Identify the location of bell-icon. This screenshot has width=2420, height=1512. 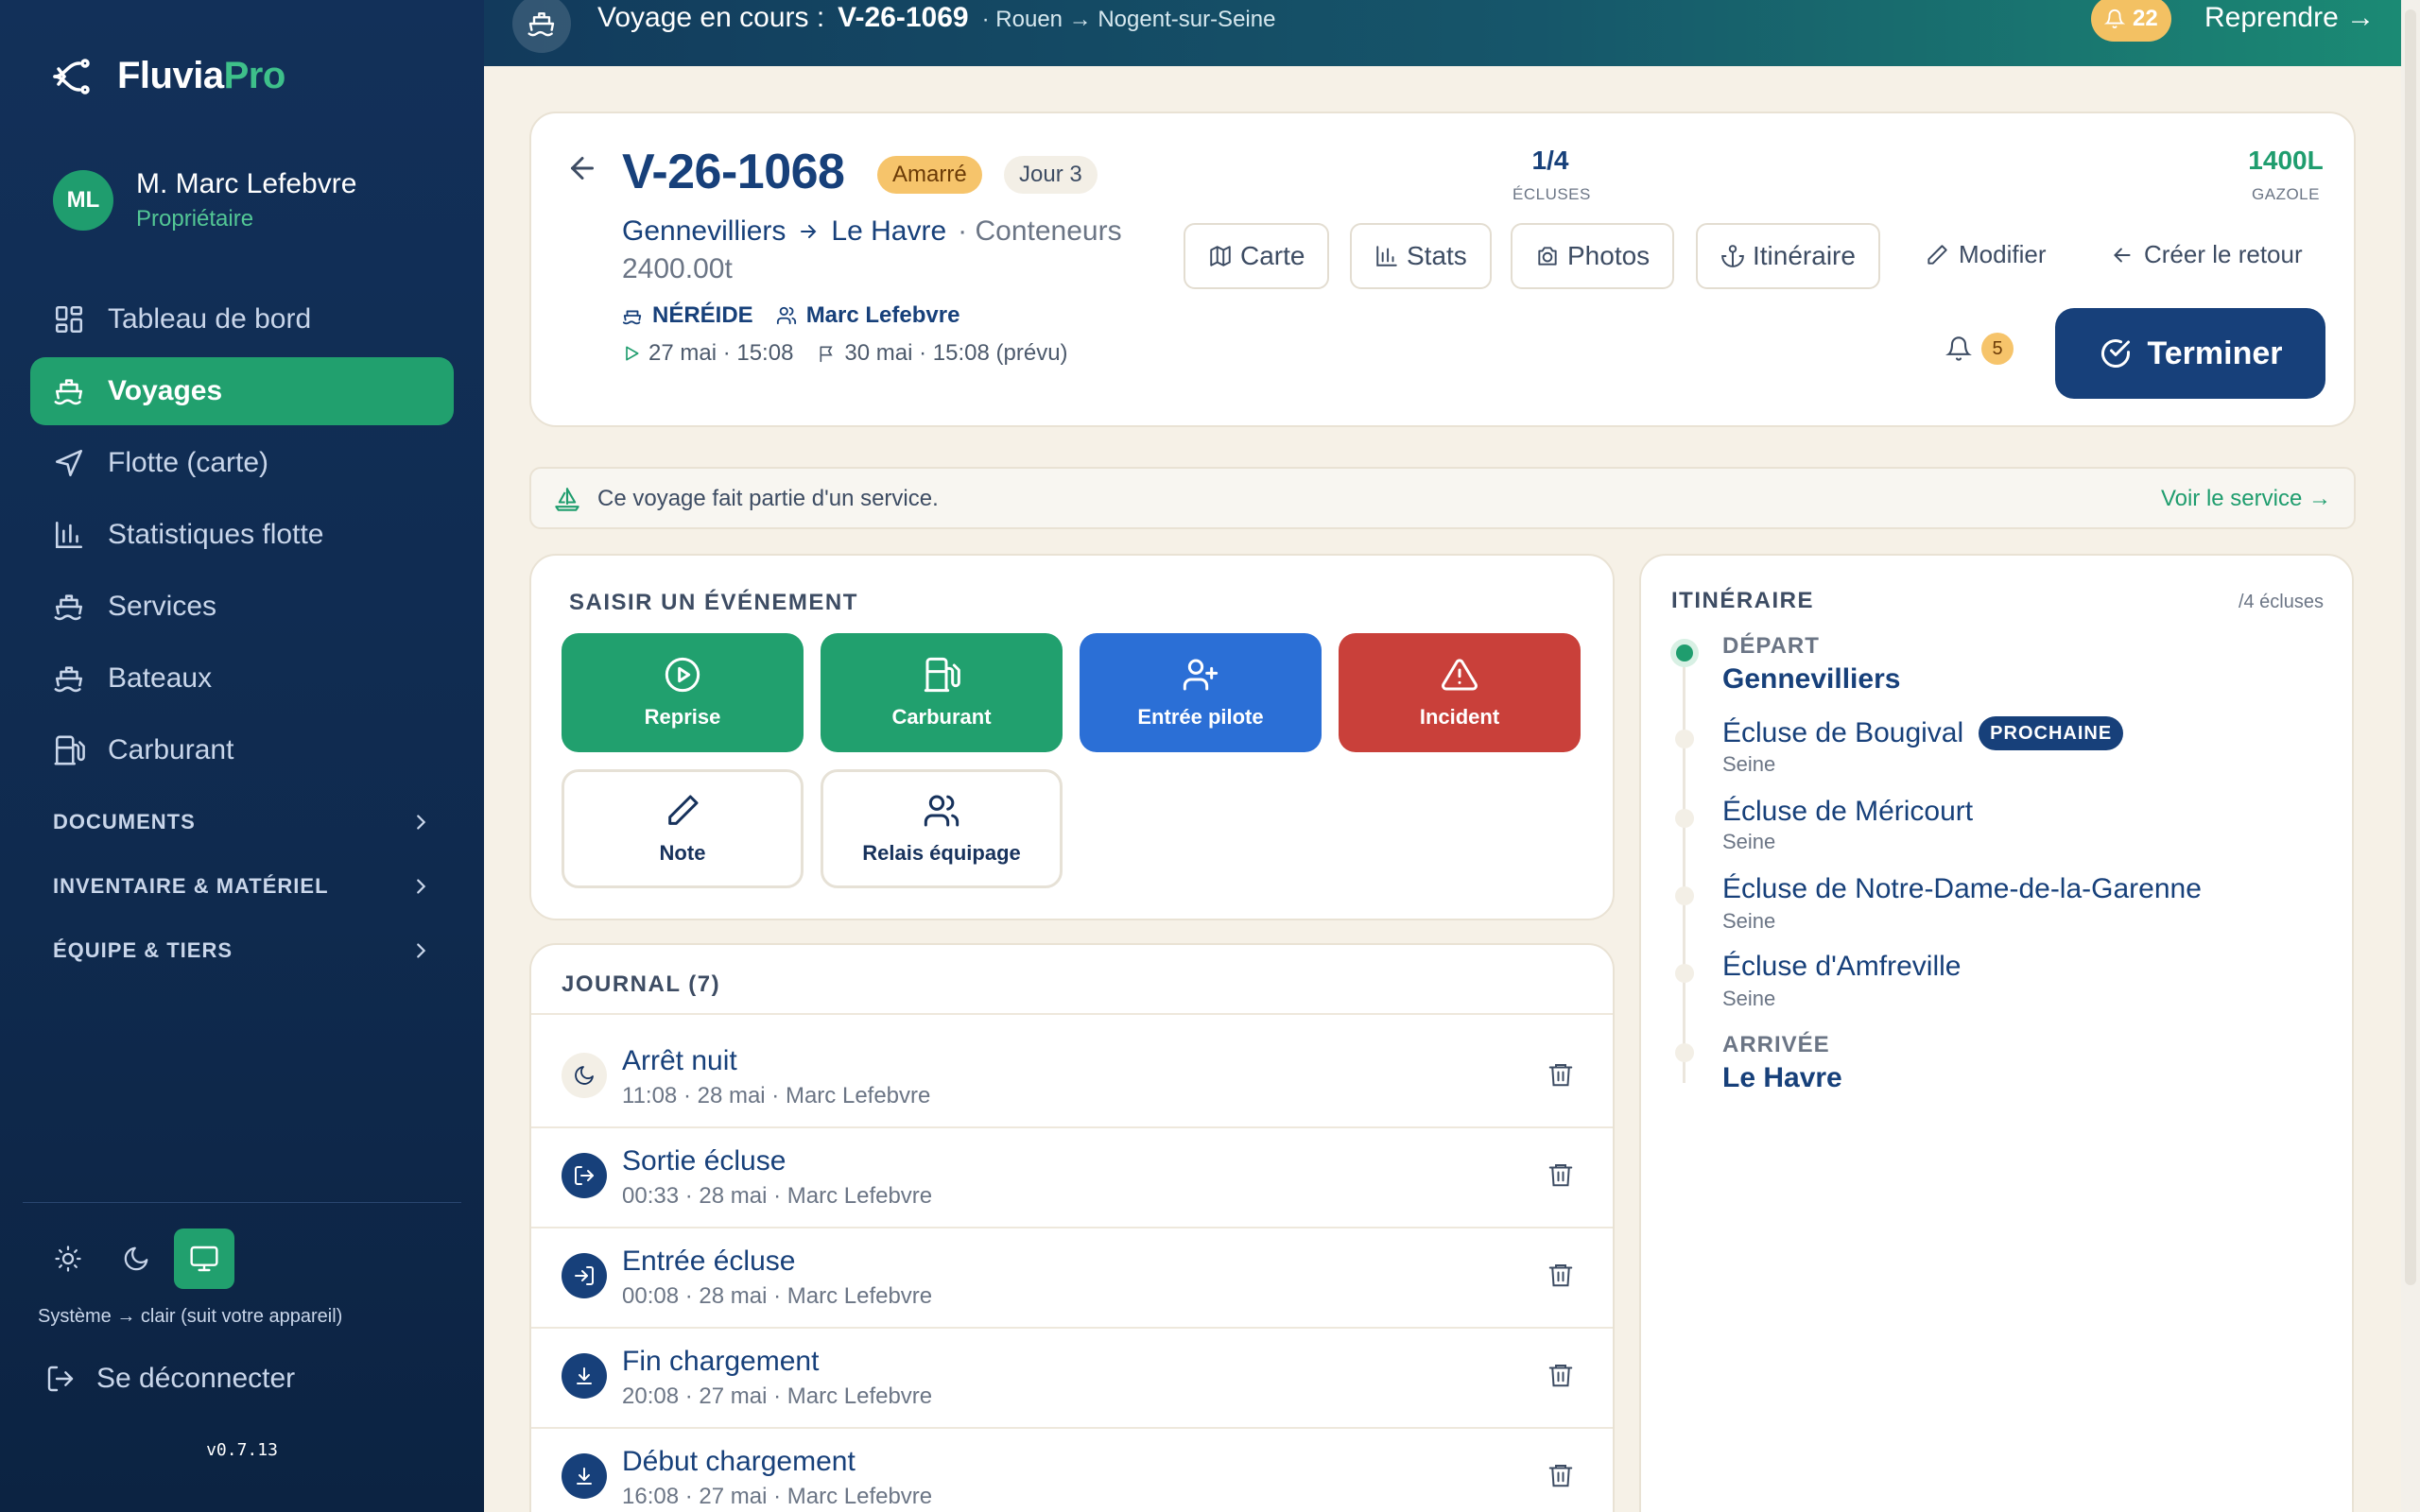
(1958, 348).